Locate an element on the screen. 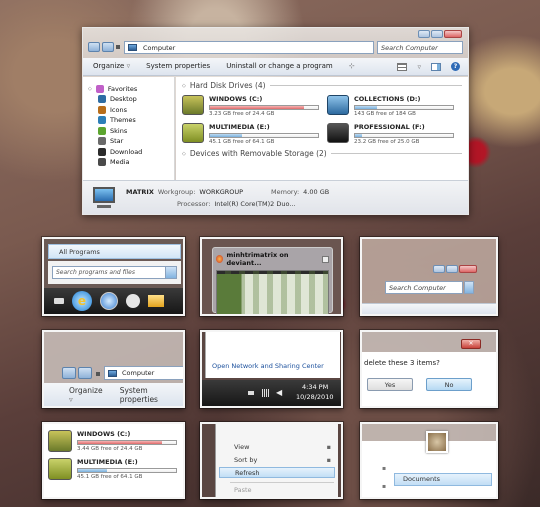  library-documents-item: Documents is located at coordinates (443, 479).